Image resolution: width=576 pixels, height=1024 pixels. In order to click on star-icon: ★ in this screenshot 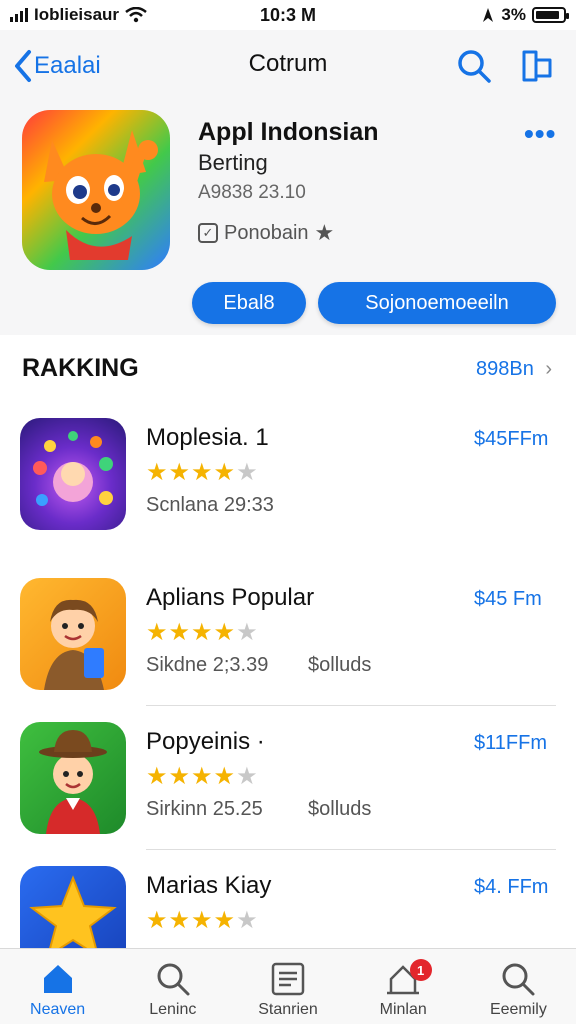, I will do `click(324, 232)`.